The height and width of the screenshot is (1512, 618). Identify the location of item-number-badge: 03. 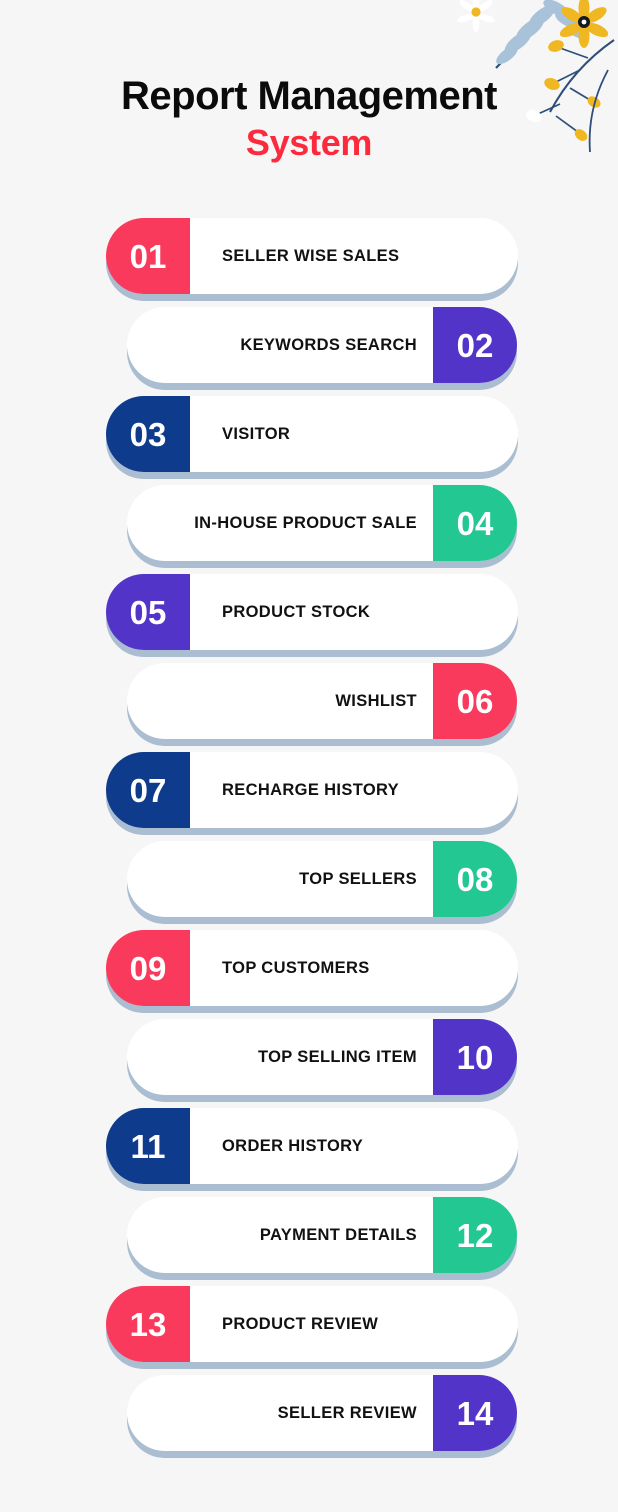
(148, 434).